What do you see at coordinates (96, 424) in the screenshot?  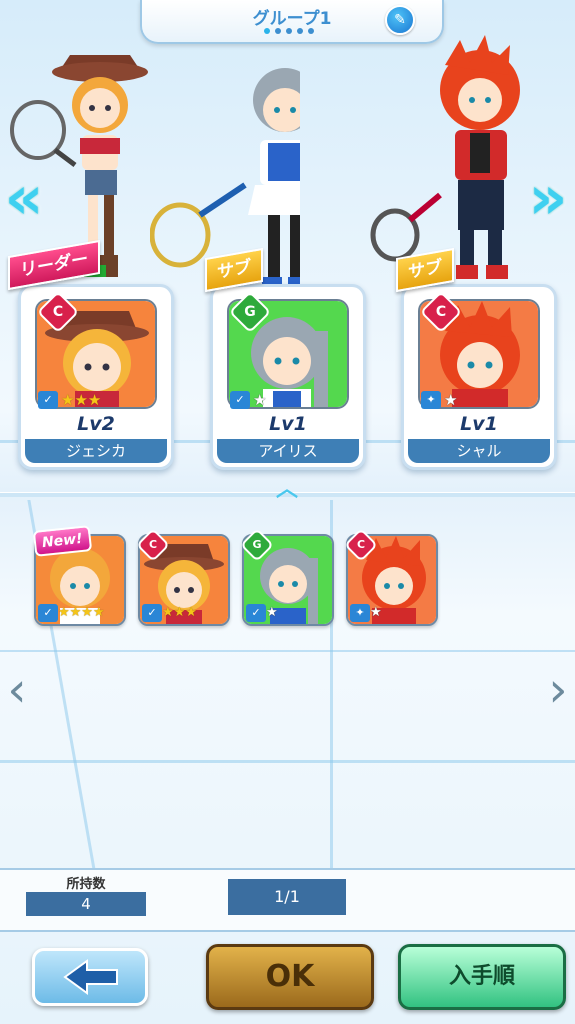 I see `team-level: Lv2` at bounding box center [96, 424].